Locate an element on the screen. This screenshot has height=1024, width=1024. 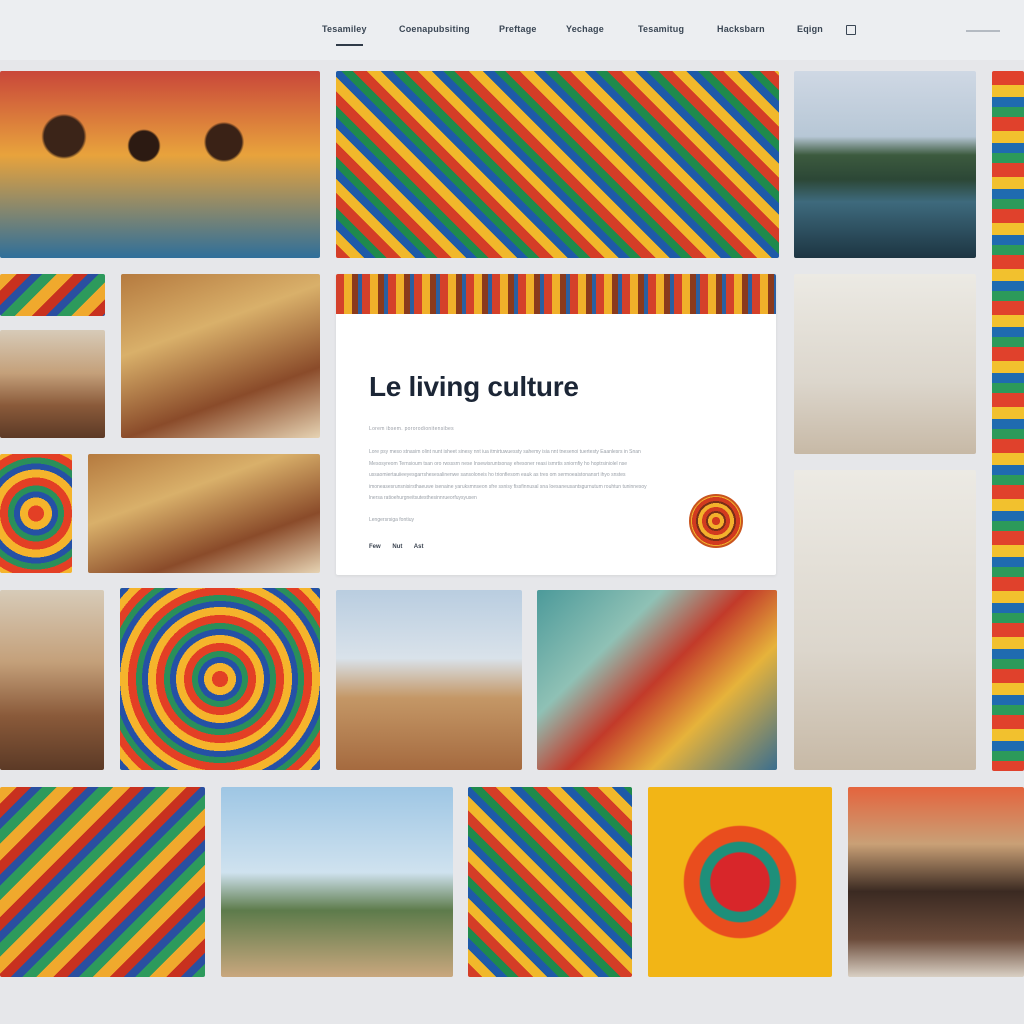
feature-meta: Lorem ibsem. pororodionitensibes is located at coordinates (411, 429).